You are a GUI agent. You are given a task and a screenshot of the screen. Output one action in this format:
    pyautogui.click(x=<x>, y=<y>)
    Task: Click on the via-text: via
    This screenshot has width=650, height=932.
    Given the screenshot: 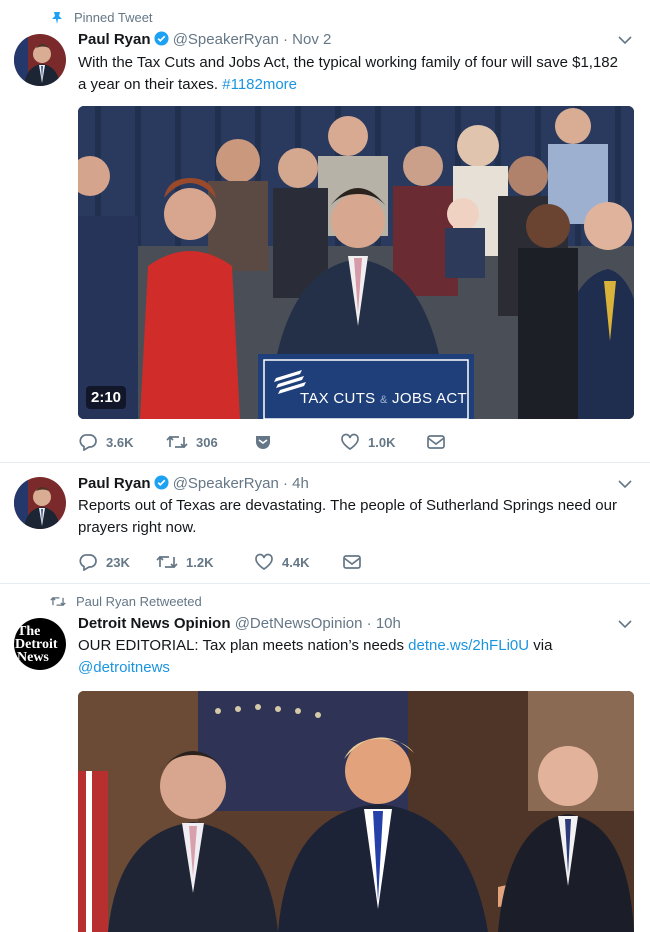 What is the action you would take?
    pyautogui.click(x=543, y=645)
    